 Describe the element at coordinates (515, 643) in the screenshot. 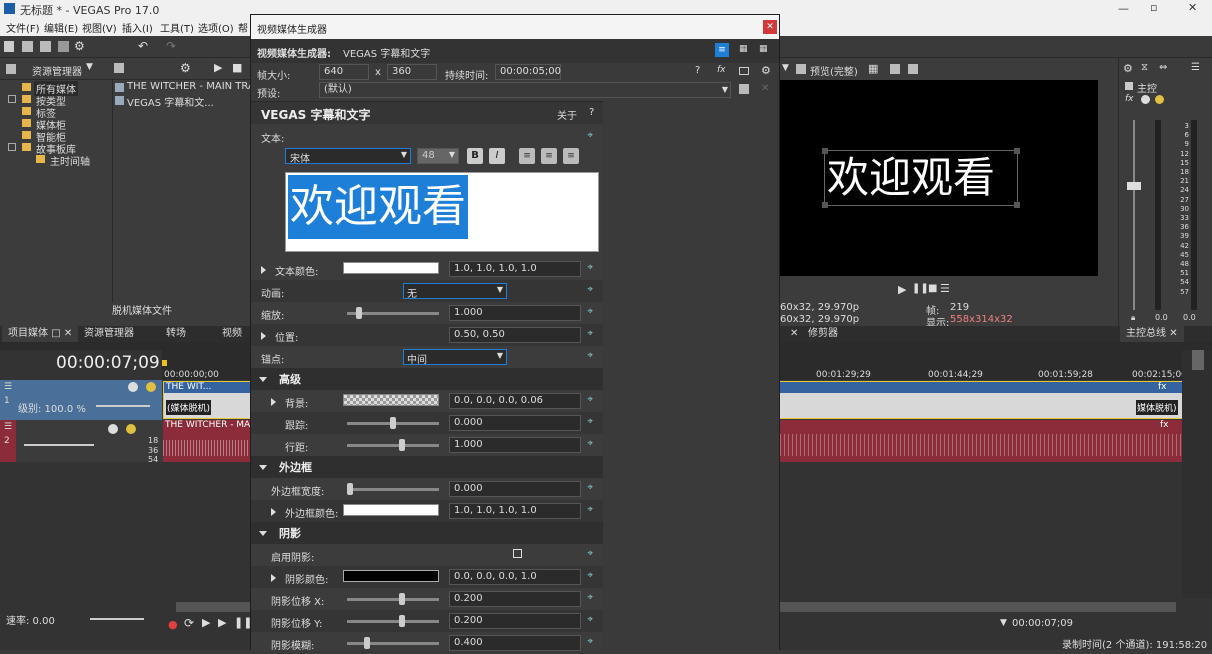

I see `shadow-blur-value: 0.400` at that location.